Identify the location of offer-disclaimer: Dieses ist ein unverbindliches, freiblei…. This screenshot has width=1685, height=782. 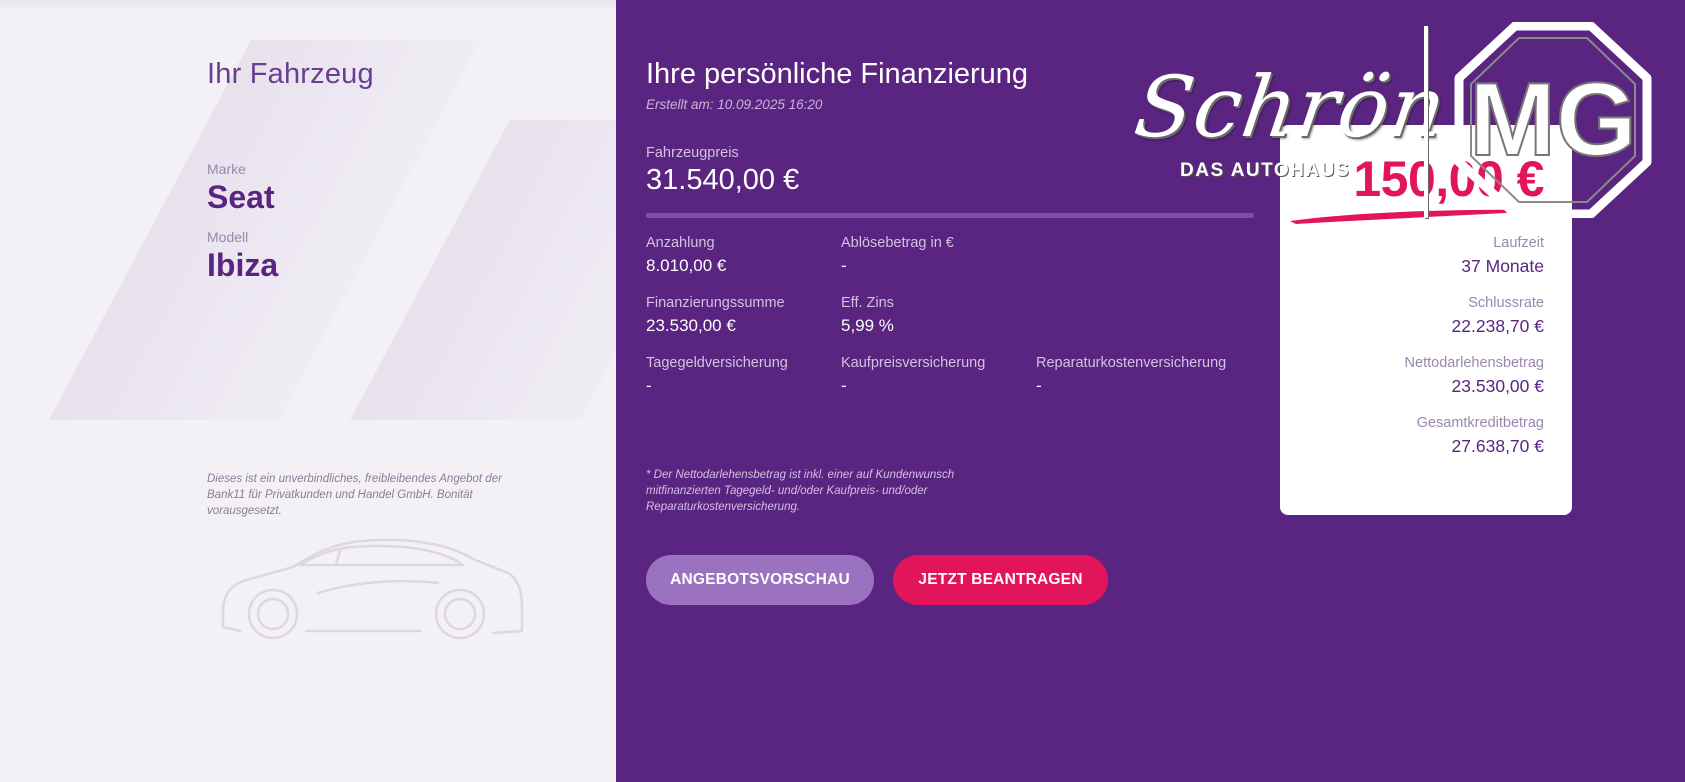
(354, 495).